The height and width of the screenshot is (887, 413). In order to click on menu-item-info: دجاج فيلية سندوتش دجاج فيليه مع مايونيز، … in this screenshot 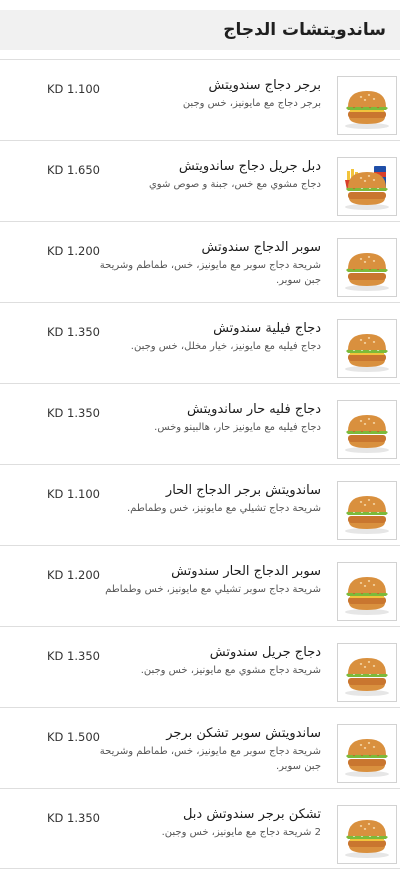, I will do `click(206, 337)`.